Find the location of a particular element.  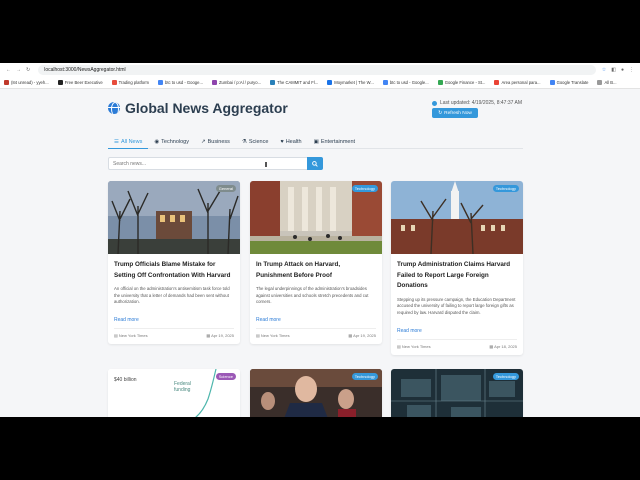

search-icon is located at coordinates (315, 163).